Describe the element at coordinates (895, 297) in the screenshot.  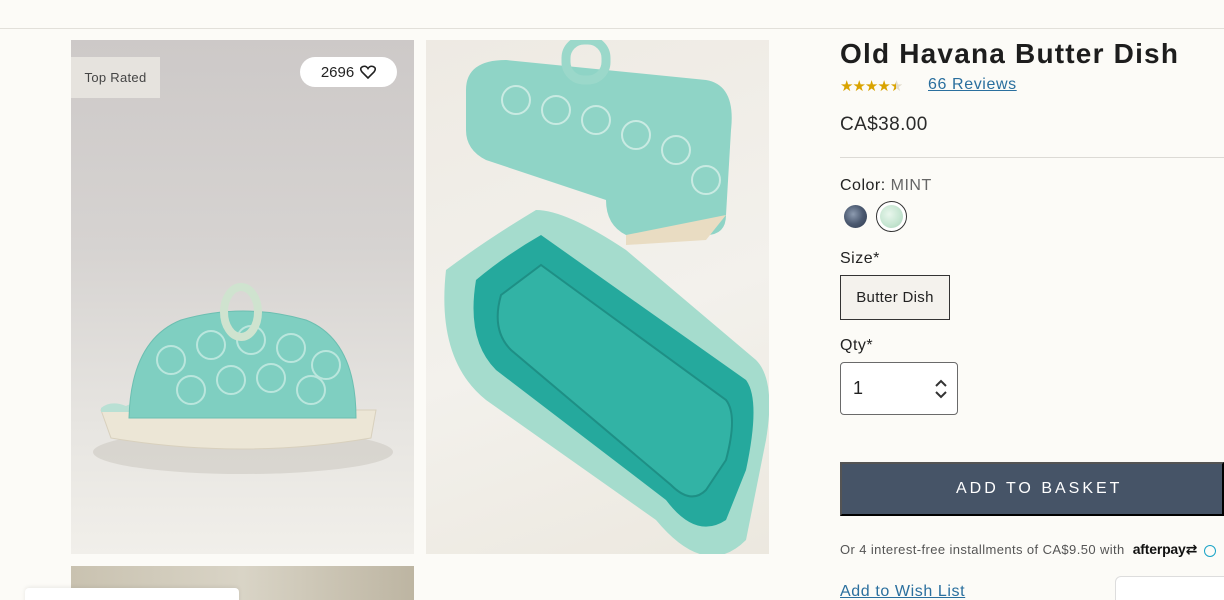
I see `size-option-butter-dish: Butter Dish` at that location.